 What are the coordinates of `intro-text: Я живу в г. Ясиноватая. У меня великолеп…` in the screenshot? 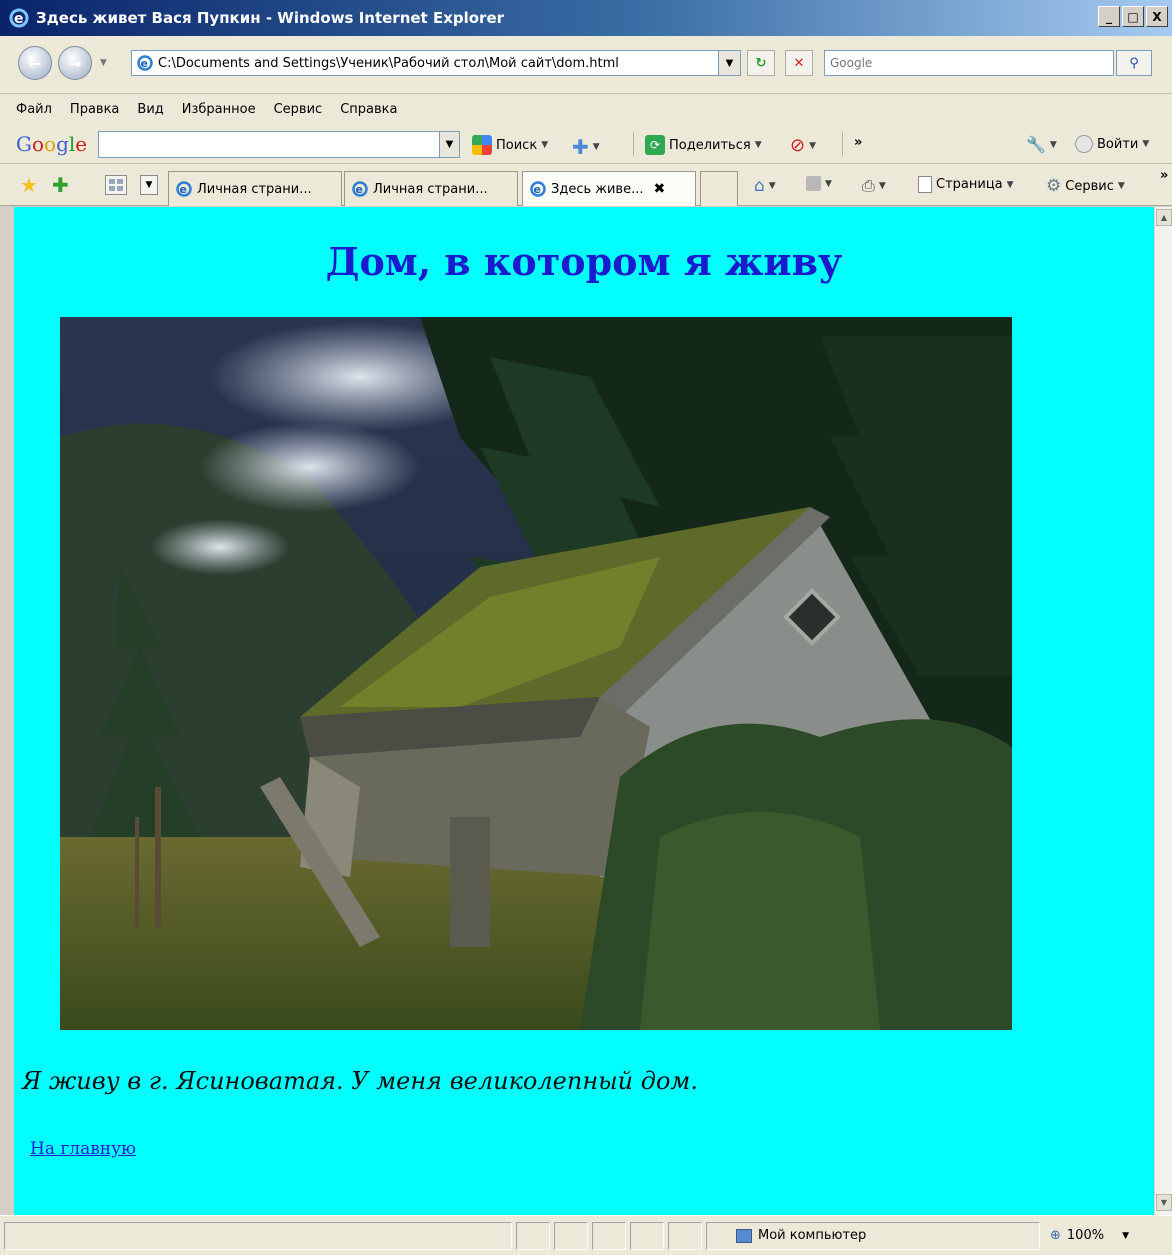 It's located at (360, 1081).